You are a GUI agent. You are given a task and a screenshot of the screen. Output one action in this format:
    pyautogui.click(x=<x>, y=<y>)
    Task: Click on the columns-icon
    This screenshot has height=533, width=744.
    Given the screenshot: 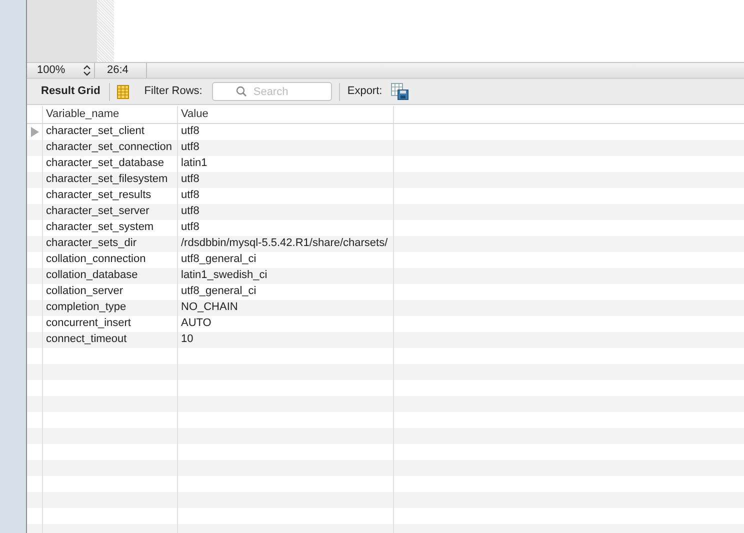 What is the action you would take?
    pyautogui.click(x=123, y=91)
    